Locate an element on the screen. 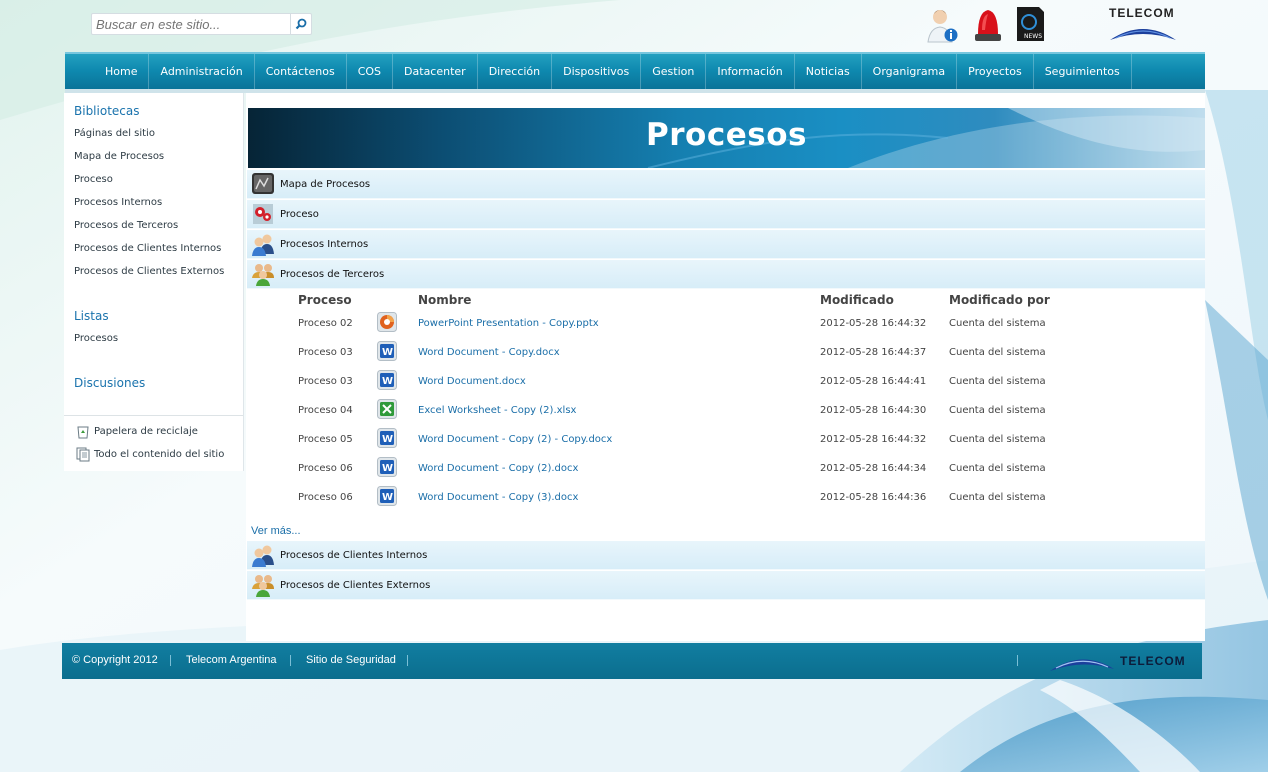 The image size is (1268, 772). col-header-proceso: Proceso is located at coordinates (325, 300).